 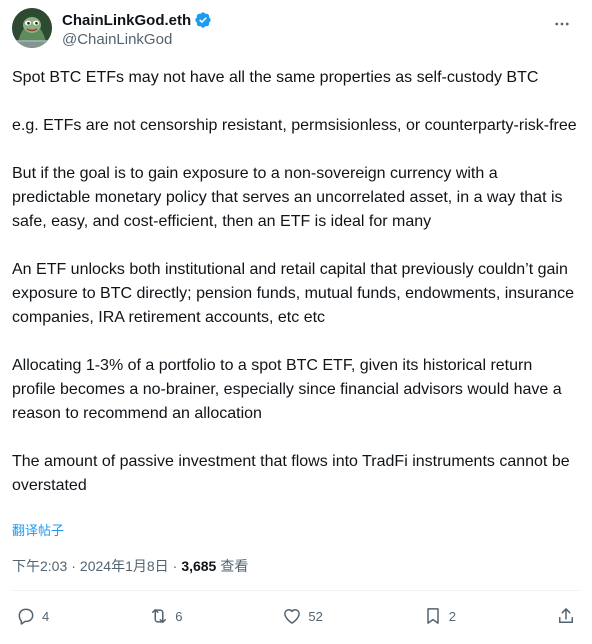 I want to click on avatar, so click(x=32, y=28).